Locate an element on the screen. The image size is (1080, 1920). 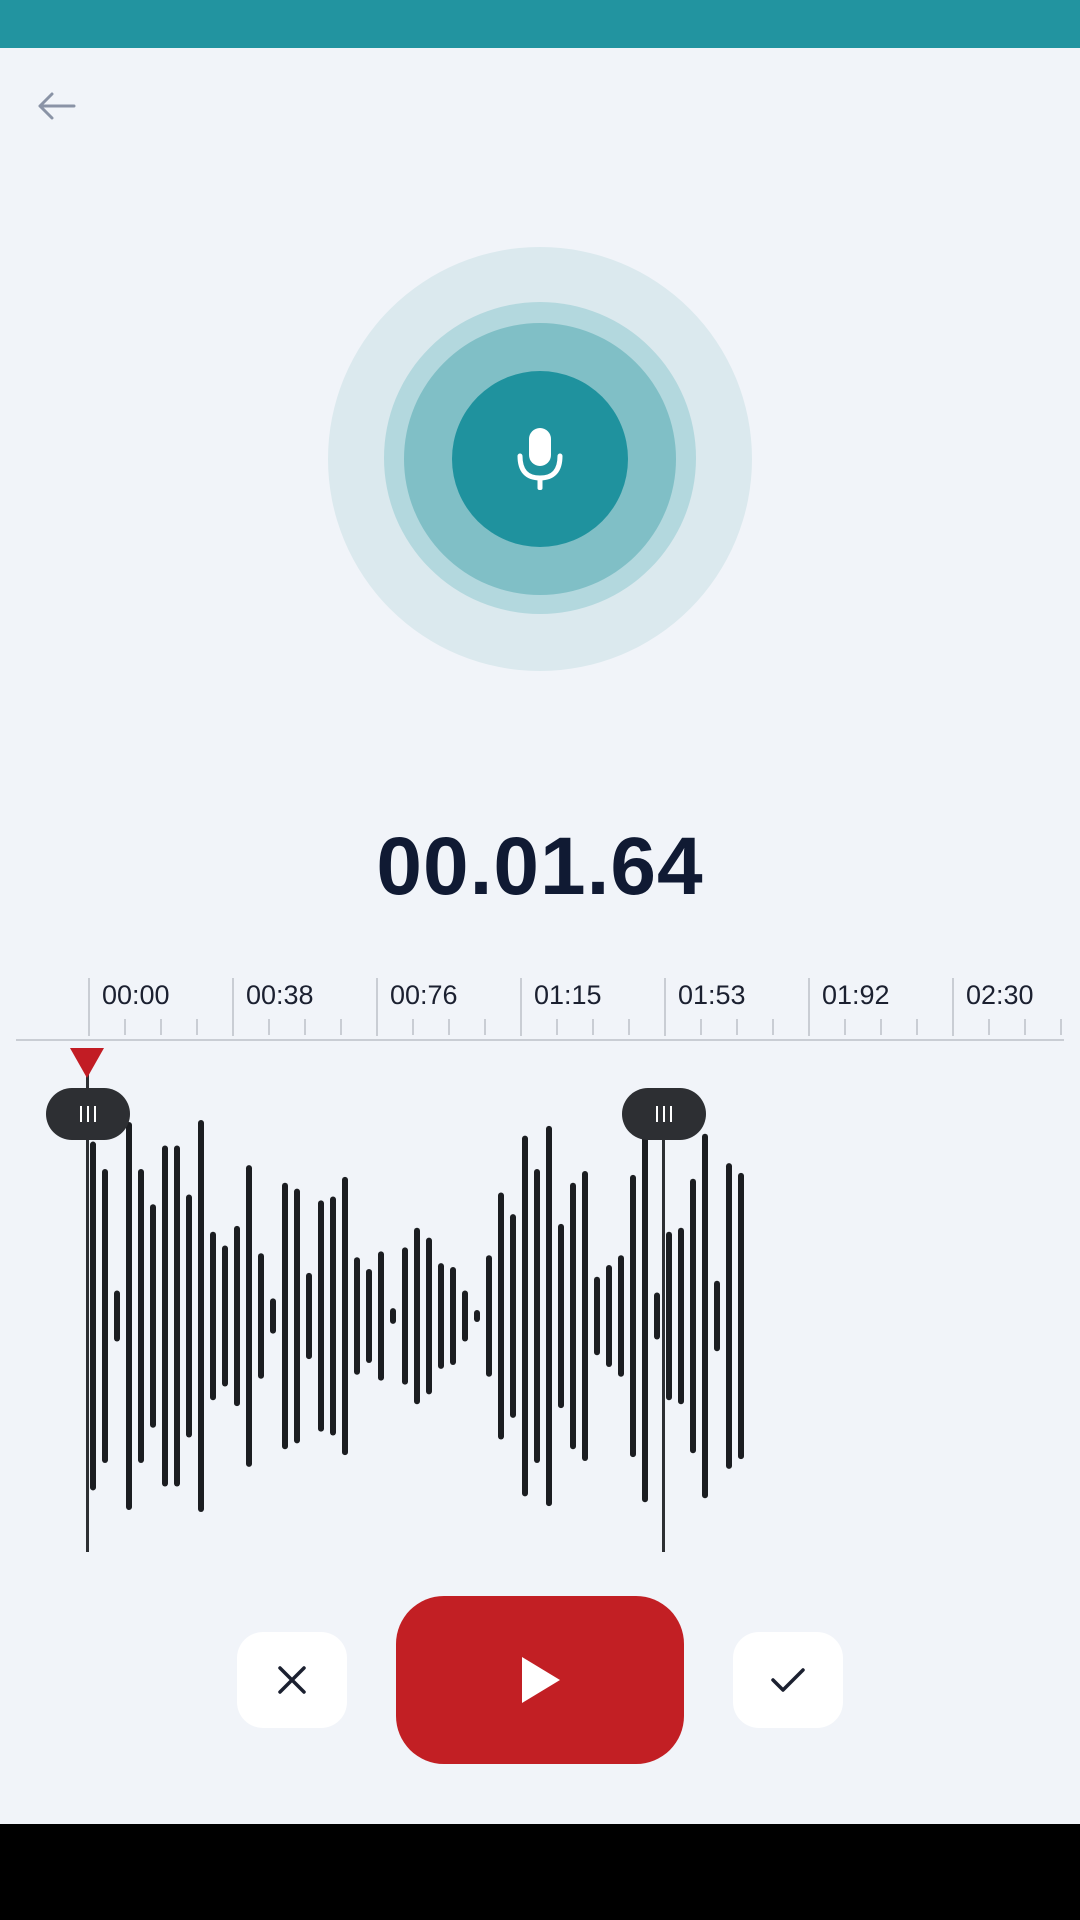
selection-end-line is located at coordinates (663, 1336).